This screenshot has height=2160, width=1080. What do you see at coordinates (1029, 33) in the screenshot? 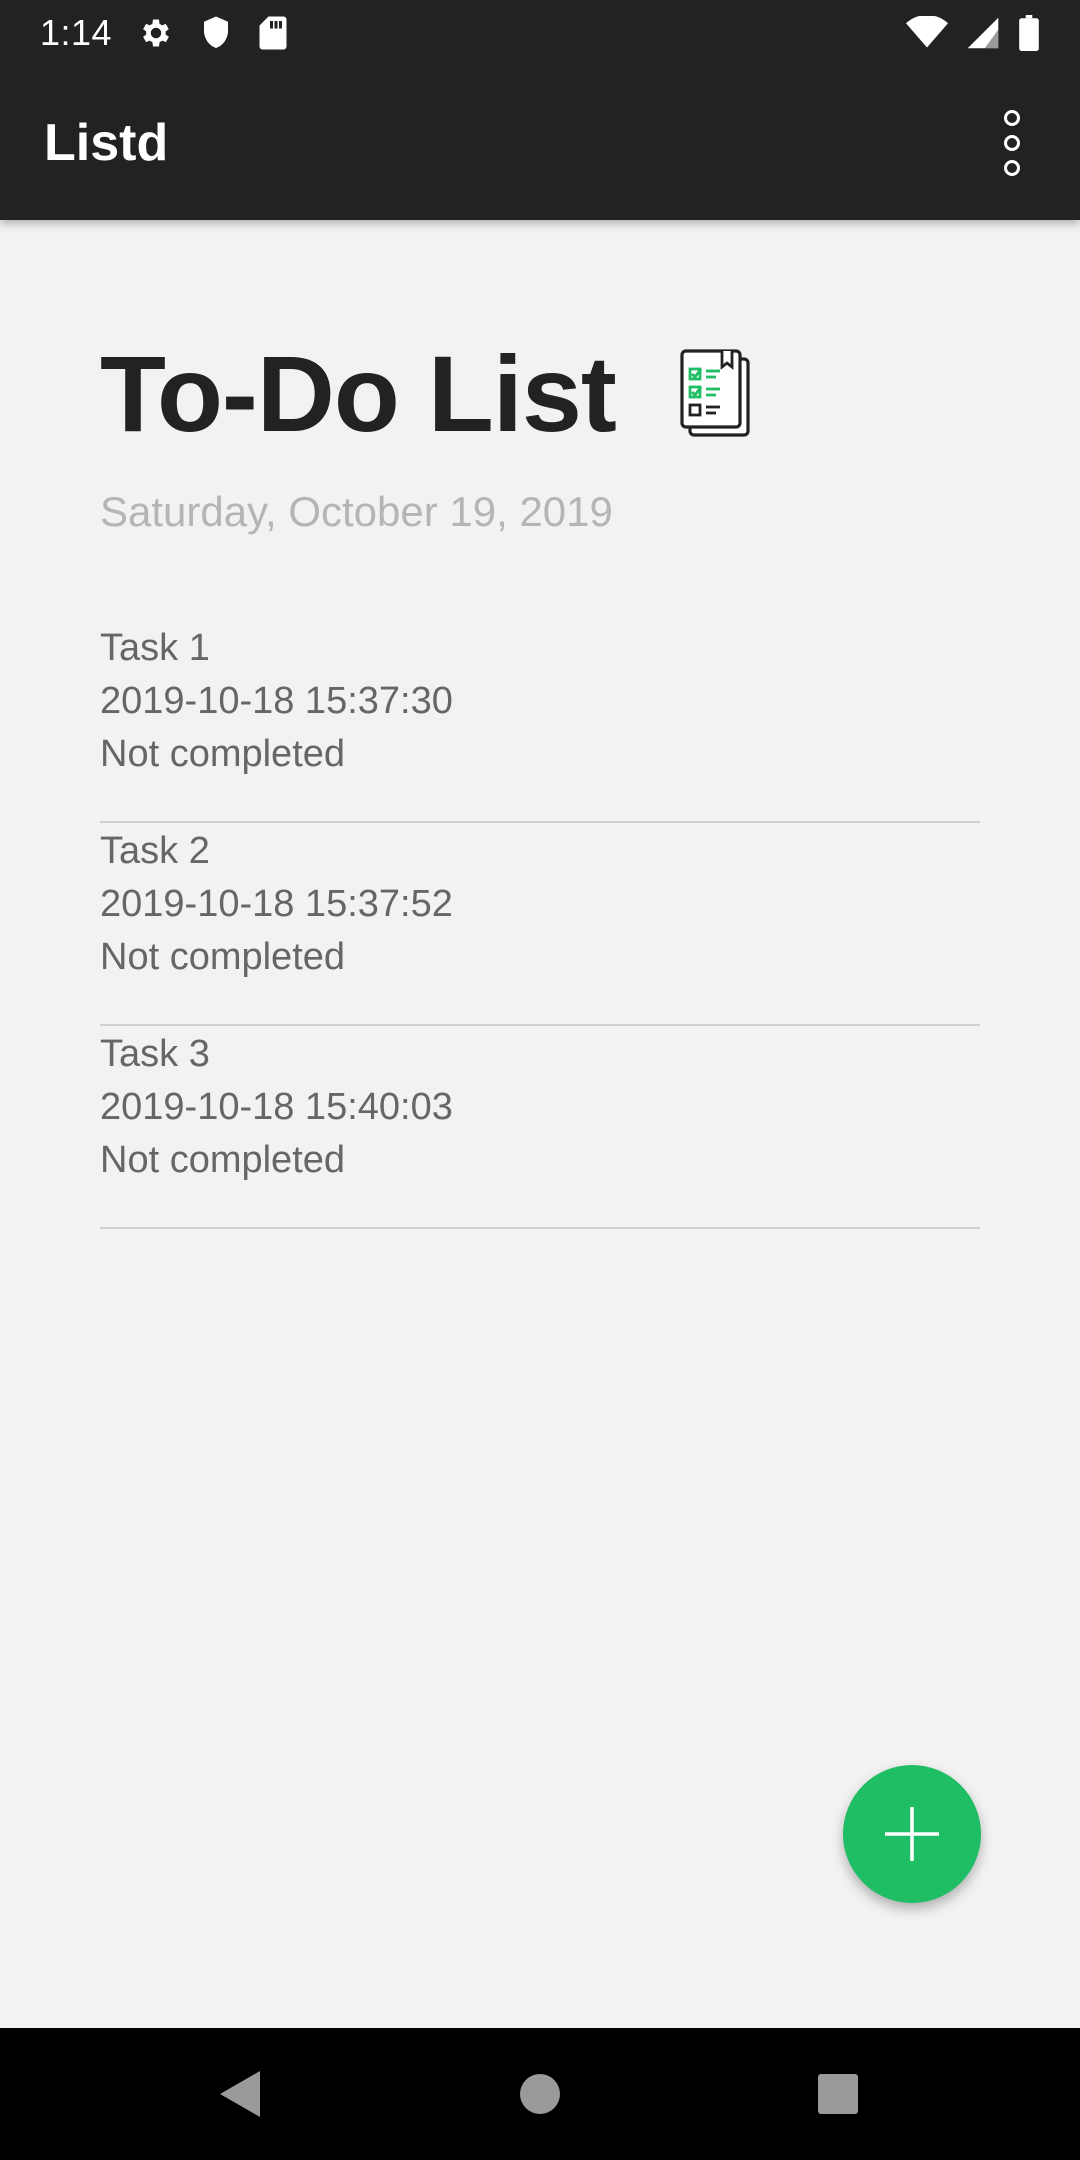
I see `battery-icon` at bounding box center [1029, 33].